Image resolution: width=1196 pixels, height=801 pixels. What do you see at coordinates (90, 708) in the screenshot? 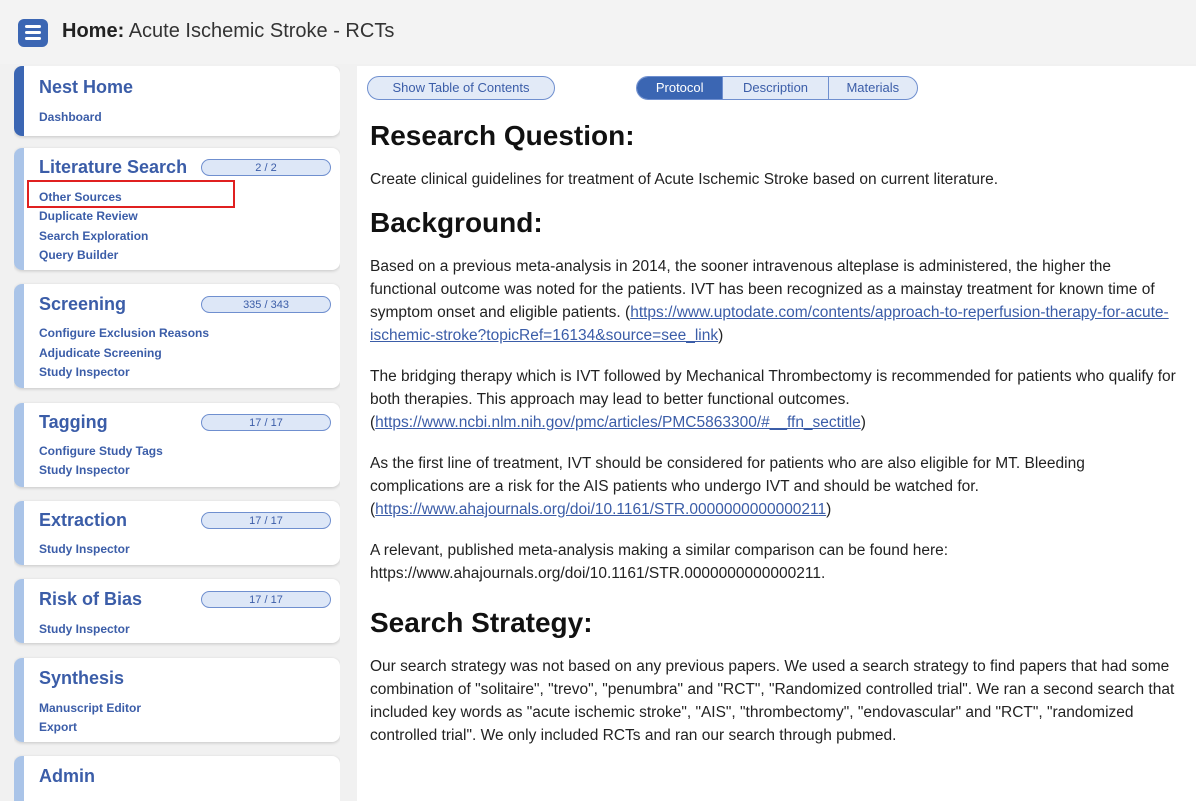
I see `manuscript-editor-link: Manuscript Editor` at bounding box center [90, 708].